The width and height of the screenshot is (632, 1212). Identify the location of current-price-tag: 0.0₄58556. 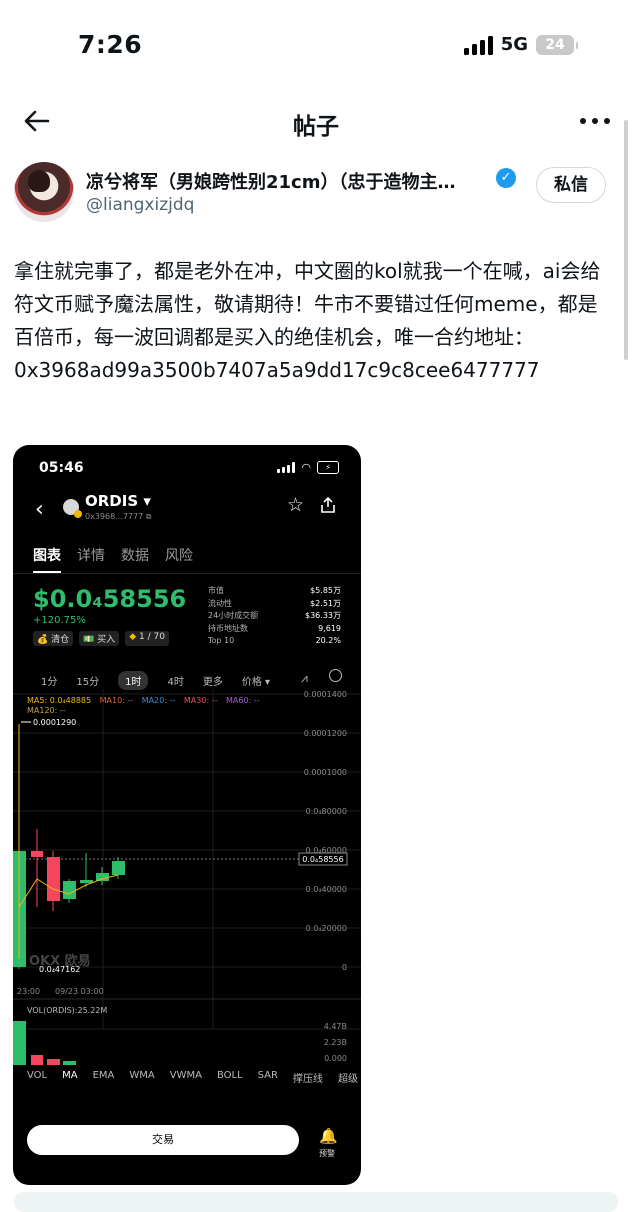
(322, 859).